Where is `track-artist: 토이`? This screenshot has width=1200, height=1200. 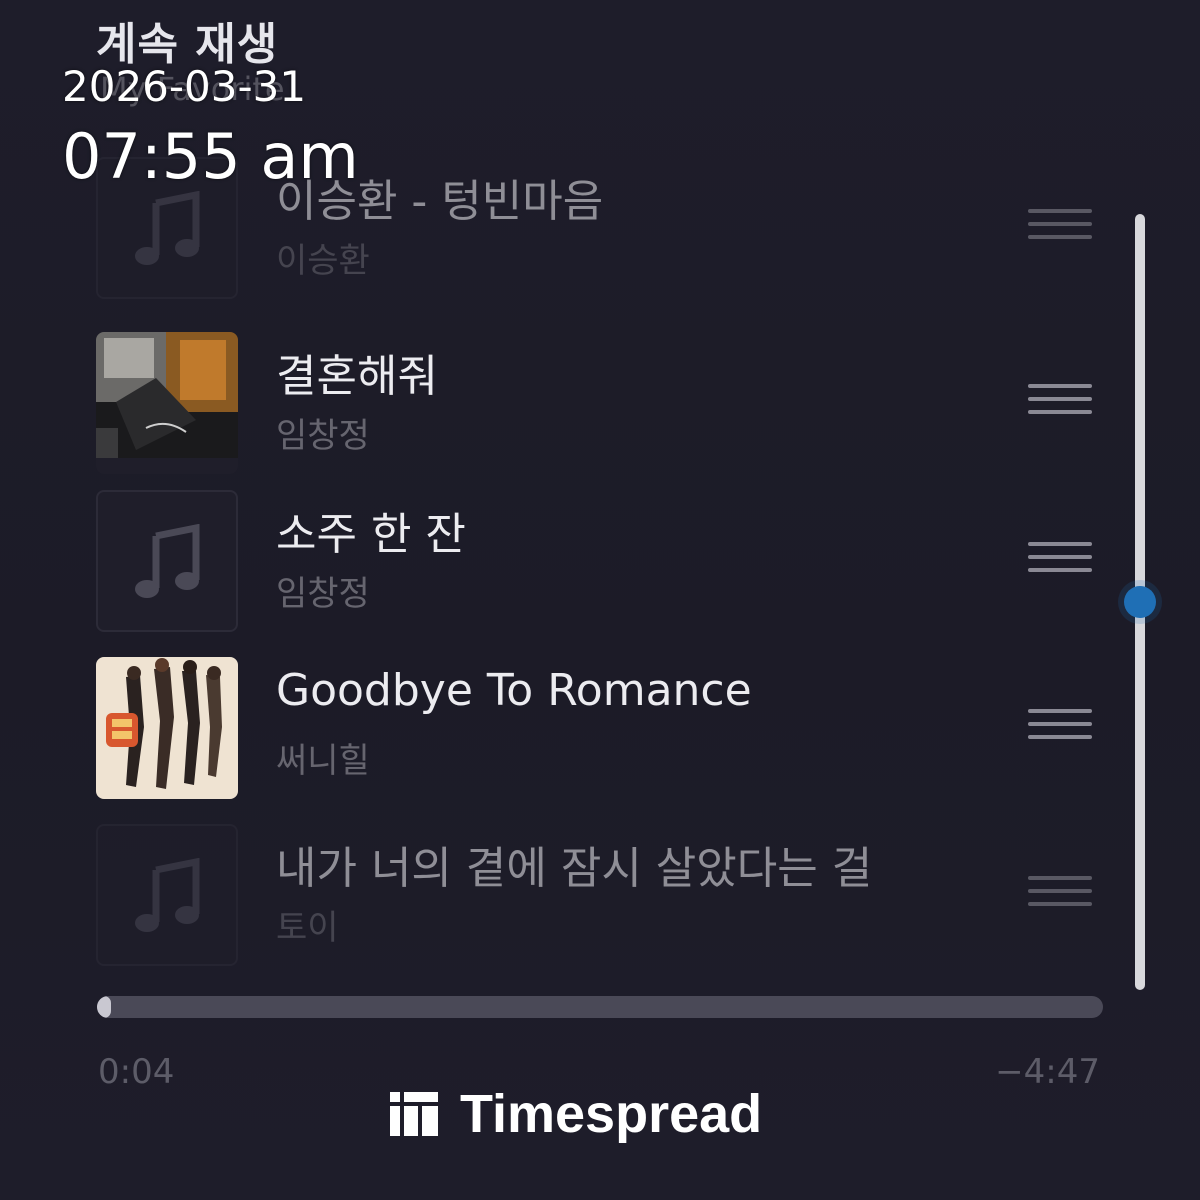 track-artist: 토이 is located at coordinates (307, 928).